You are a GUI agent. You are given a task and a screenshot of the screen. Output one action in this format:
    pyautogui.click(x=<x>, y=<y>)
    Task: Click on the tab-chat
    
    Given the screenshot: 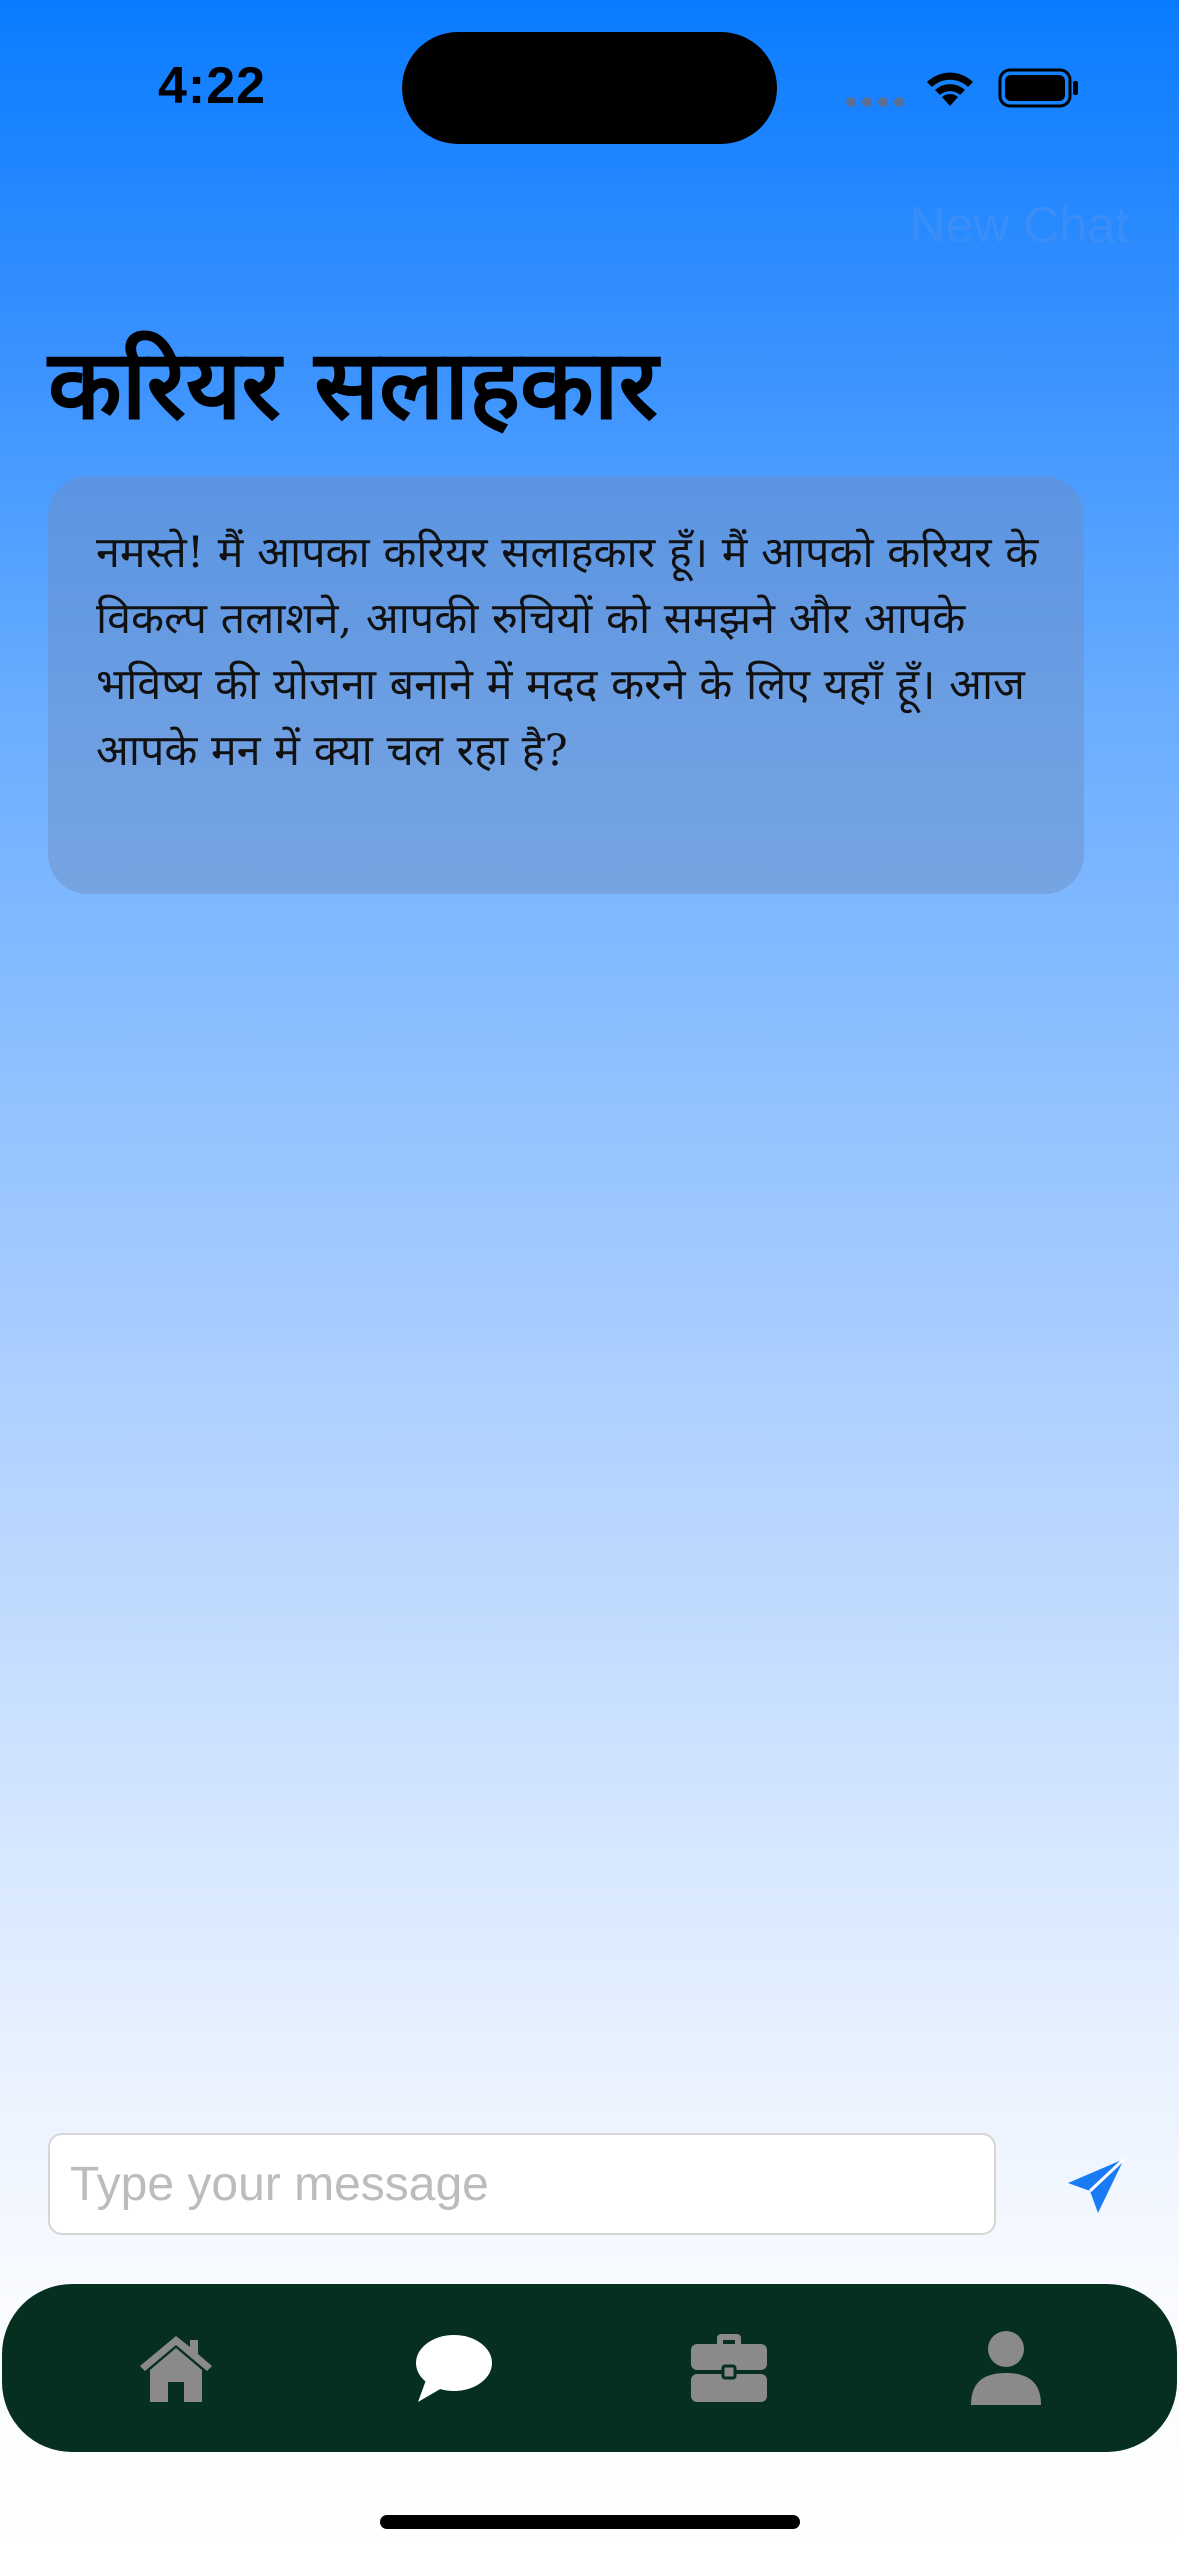 What is the action you would take?
    pyautogui.click(x=453, y=2368)
    